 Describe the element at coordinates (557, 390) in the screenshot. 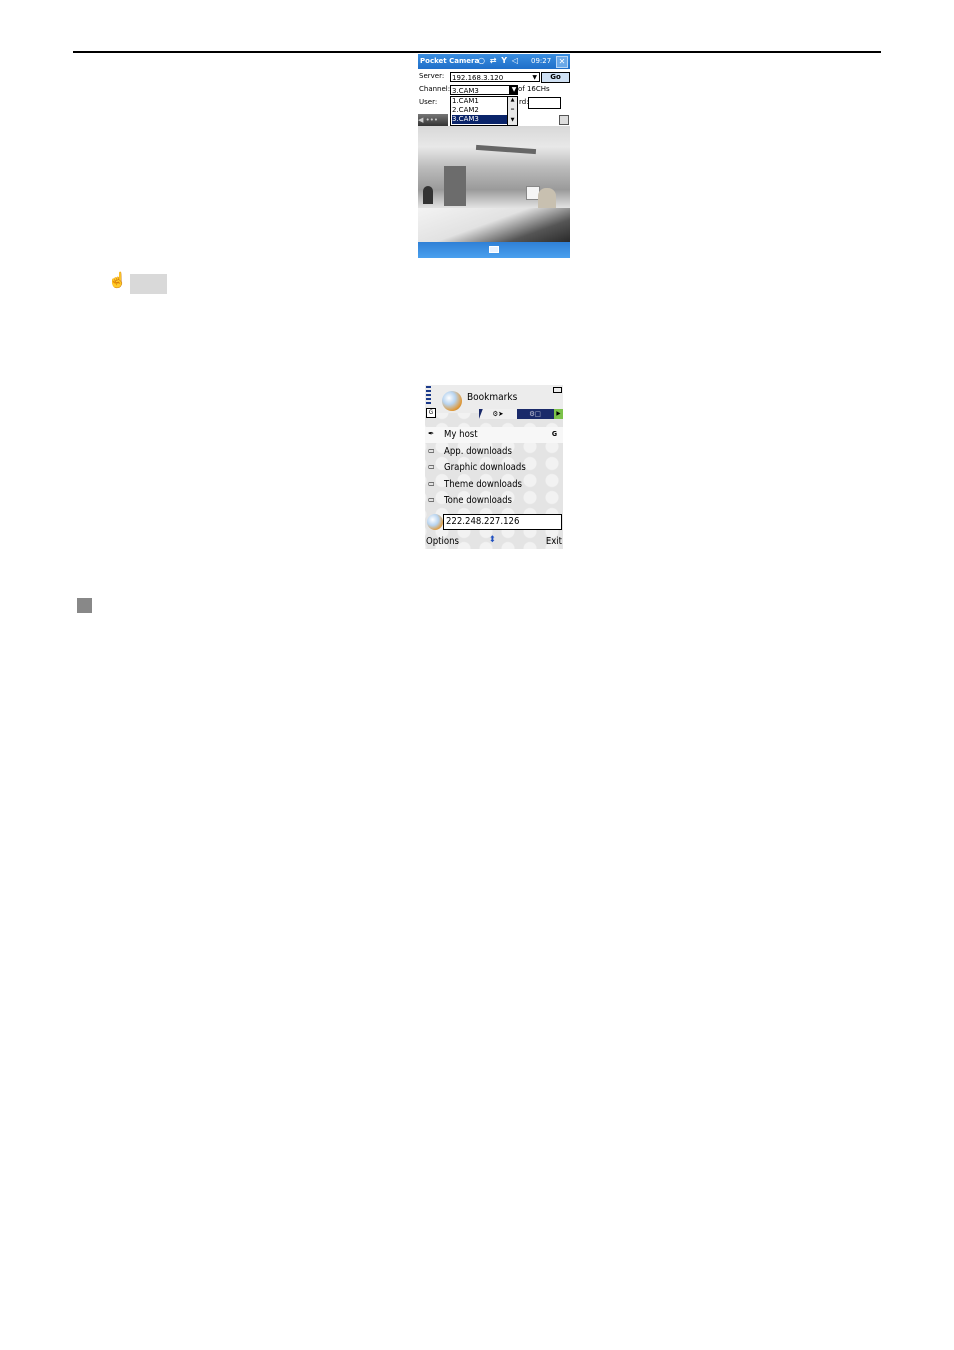

I see `battery-icon` at that location.